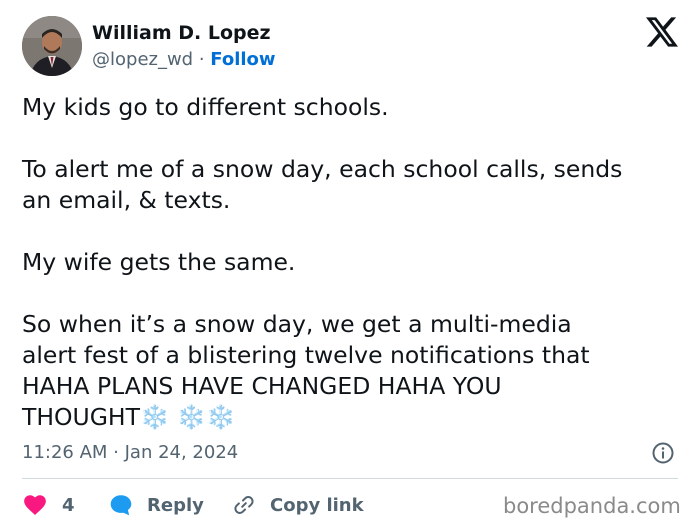  Describe the element at coordinates (205, 107) in the screenshot. I see `tweet-line: My kids go to different schools.` at that location.